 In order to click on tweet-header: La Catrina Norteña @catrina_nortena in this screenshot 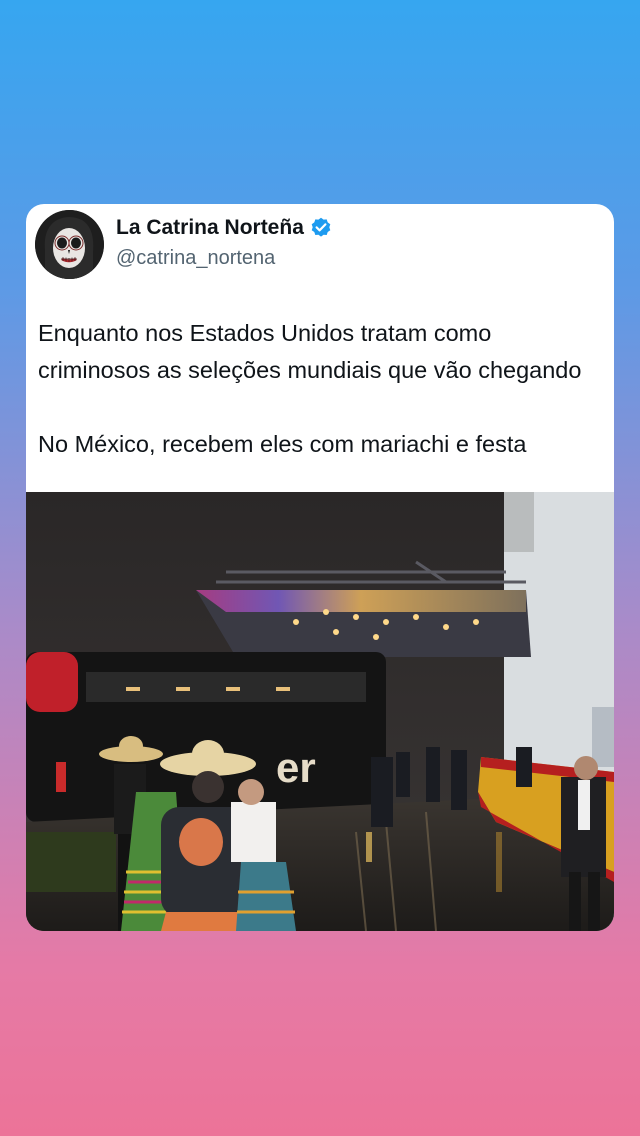, I will do `click(320, 249)`.